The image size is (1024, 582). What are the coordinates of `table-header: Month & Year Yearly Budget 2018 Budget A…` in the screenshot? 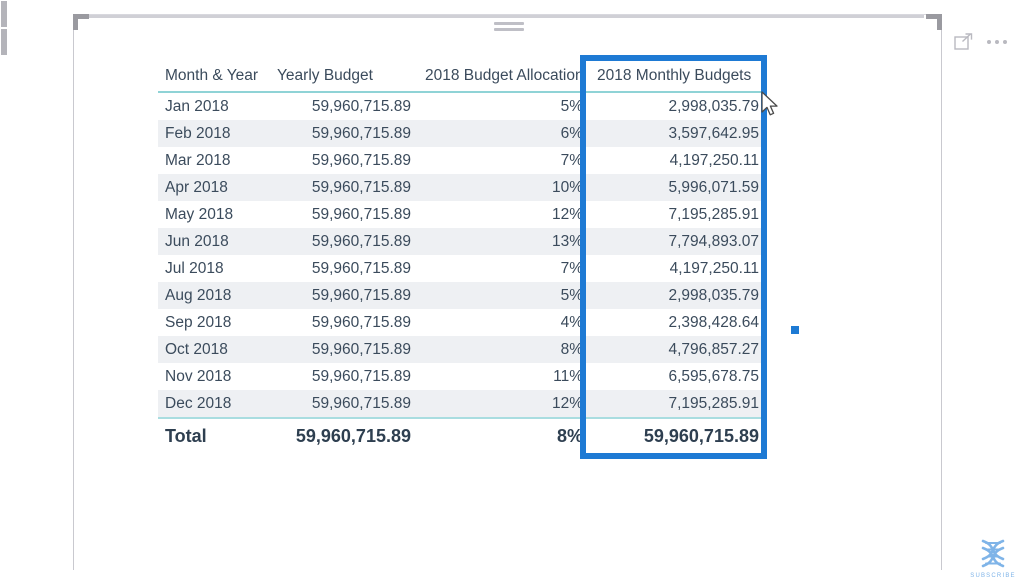 It's located at (462, 77).